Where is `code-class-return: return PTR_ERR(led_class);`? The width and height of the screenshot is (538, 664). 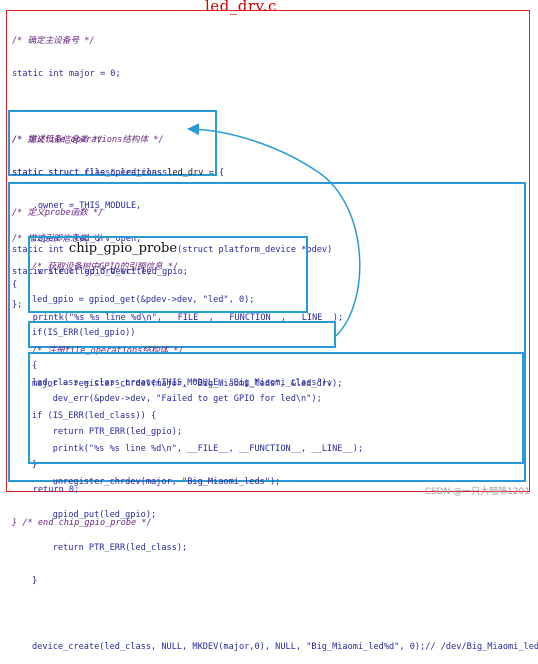
code-class-return: return PTR_ERR(led_class); is located at coordinates (110, 548).